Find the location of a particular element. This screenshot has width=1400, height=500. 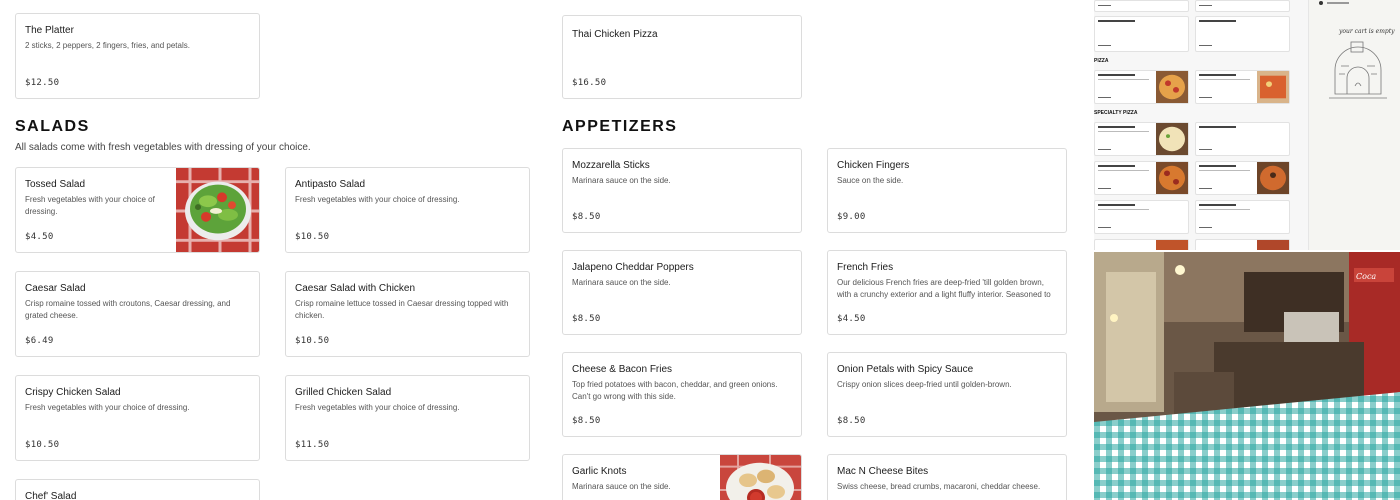

item-price: $11.50 is located at coordinates (312, 445).